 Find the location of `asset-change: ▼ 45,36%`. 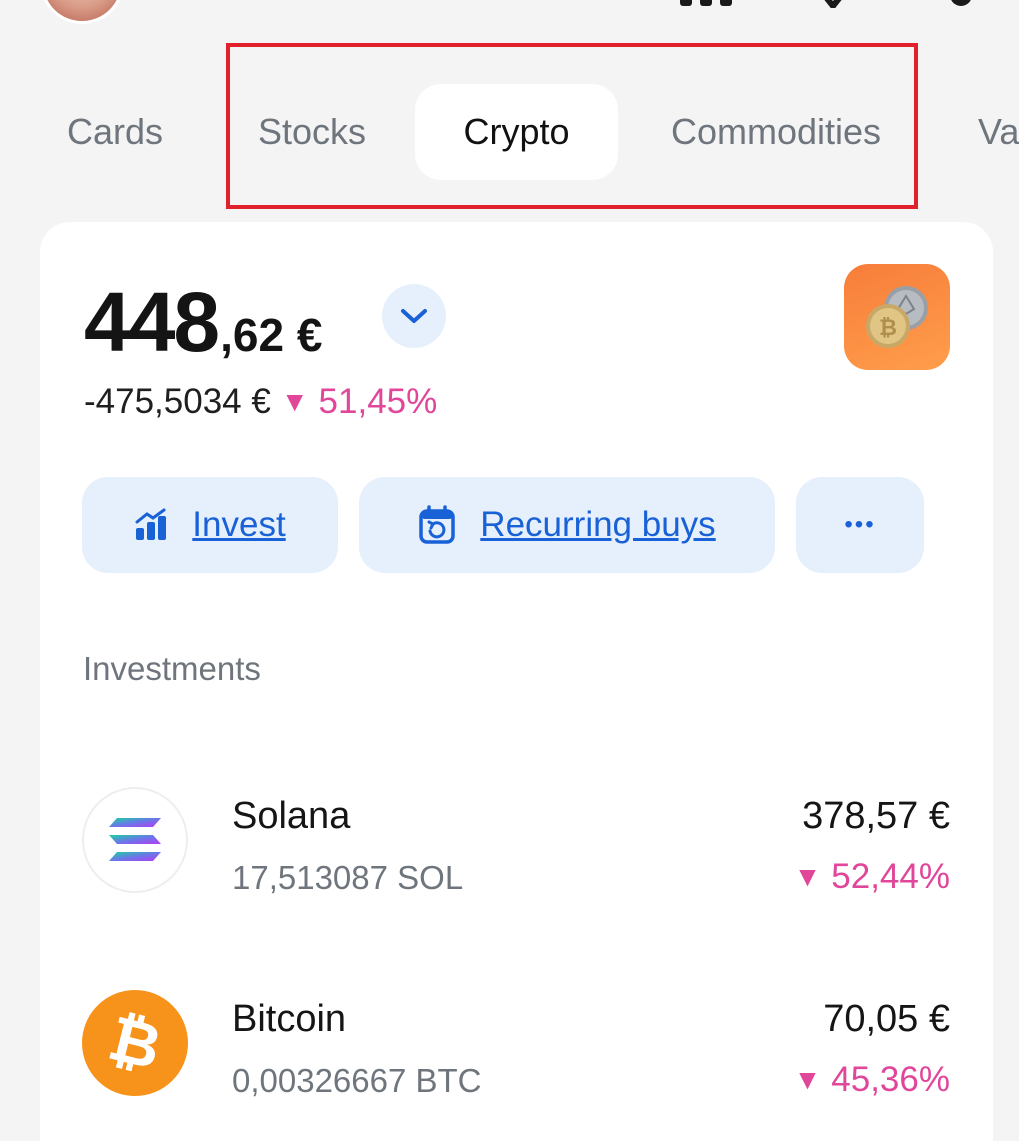

asset-change: ▼ 45,36% is located at coordinates (872, 1080).